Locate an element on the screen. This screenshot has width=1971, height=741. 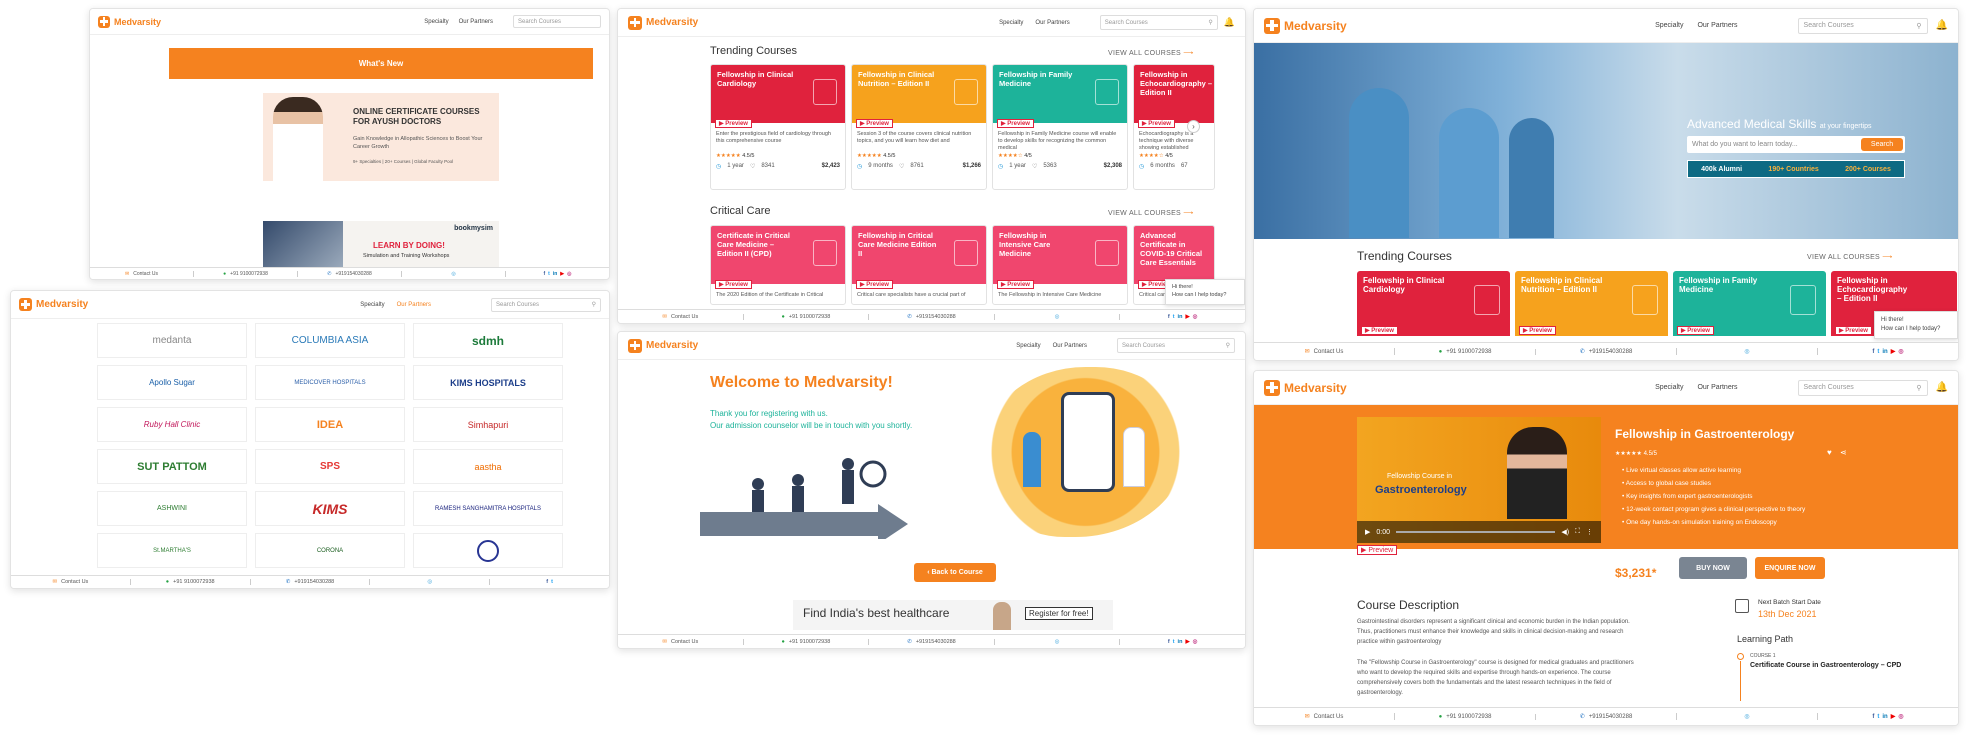
partner-logo: SPS is located at coordinates (330, 466).